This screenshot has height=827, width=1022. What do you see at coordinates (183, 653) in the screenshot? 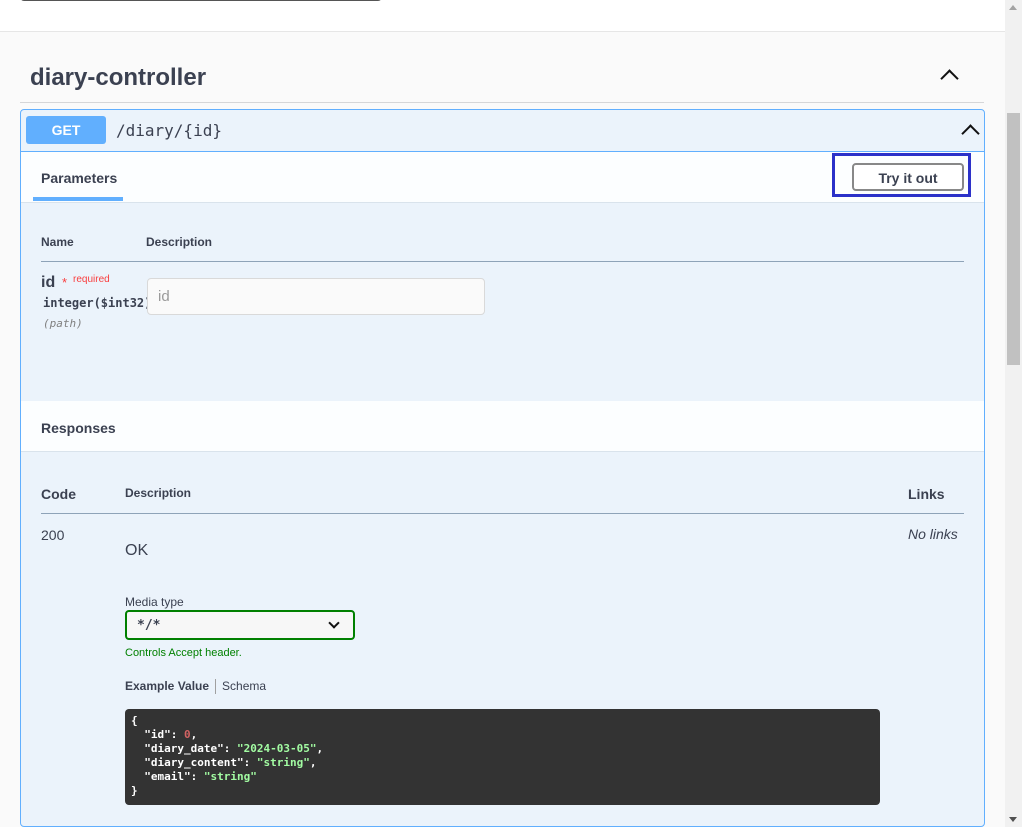
I see `media-type-hint: Controls Accept header.` at bounding box center [183, 653].